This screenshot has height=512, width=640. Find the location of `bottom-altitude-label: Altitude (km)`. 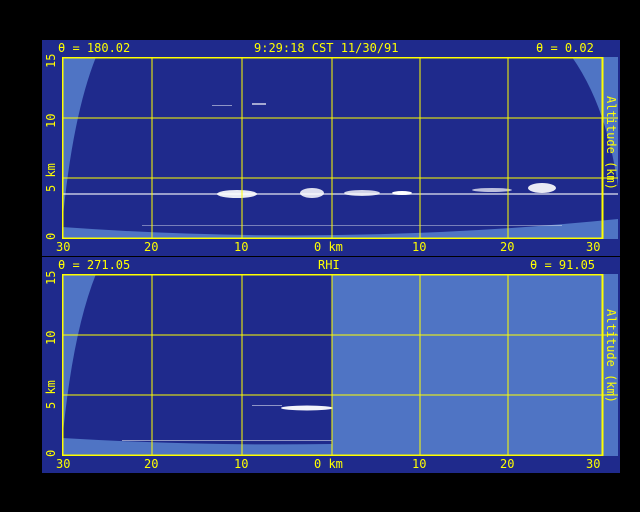

bottom-altitude-label: Altitude (km) is located at coordinates (611, 356).